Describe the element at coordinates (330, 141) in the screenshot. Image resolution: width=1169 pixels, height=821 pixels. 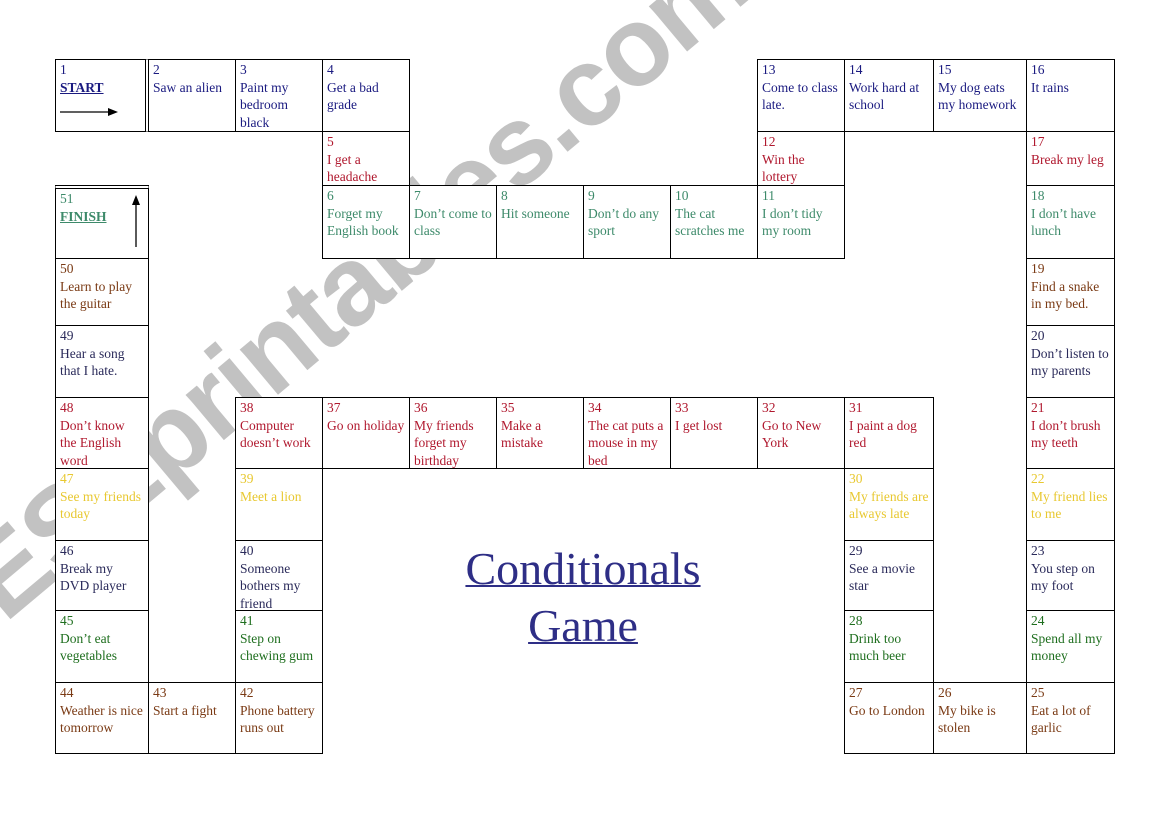
I see `square-number: 5` at that location.